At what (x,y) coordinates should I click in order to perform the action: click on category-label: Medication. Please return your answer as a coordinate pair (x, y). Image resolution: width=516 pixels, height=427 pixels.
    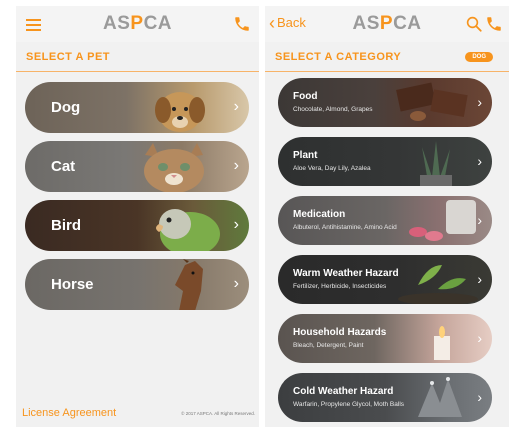
    Looking at the image, I should click on (319, 214).